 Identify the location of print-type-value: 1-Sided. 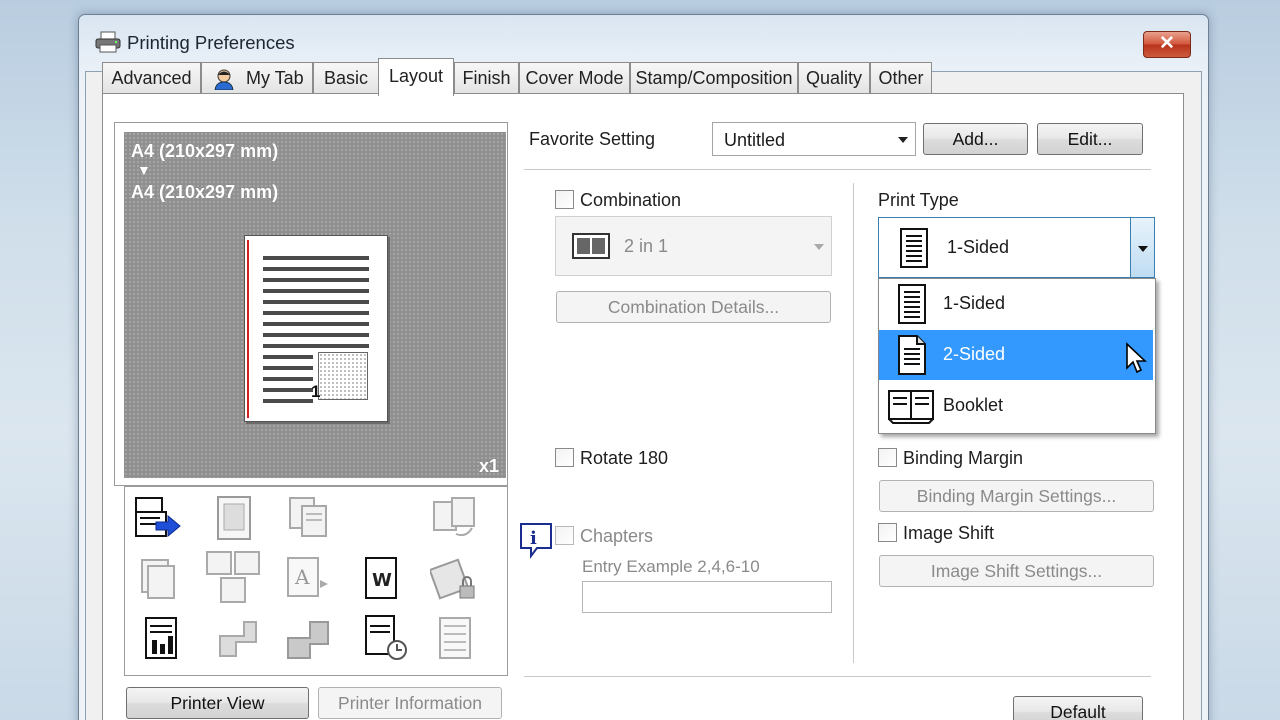
(978, 247).